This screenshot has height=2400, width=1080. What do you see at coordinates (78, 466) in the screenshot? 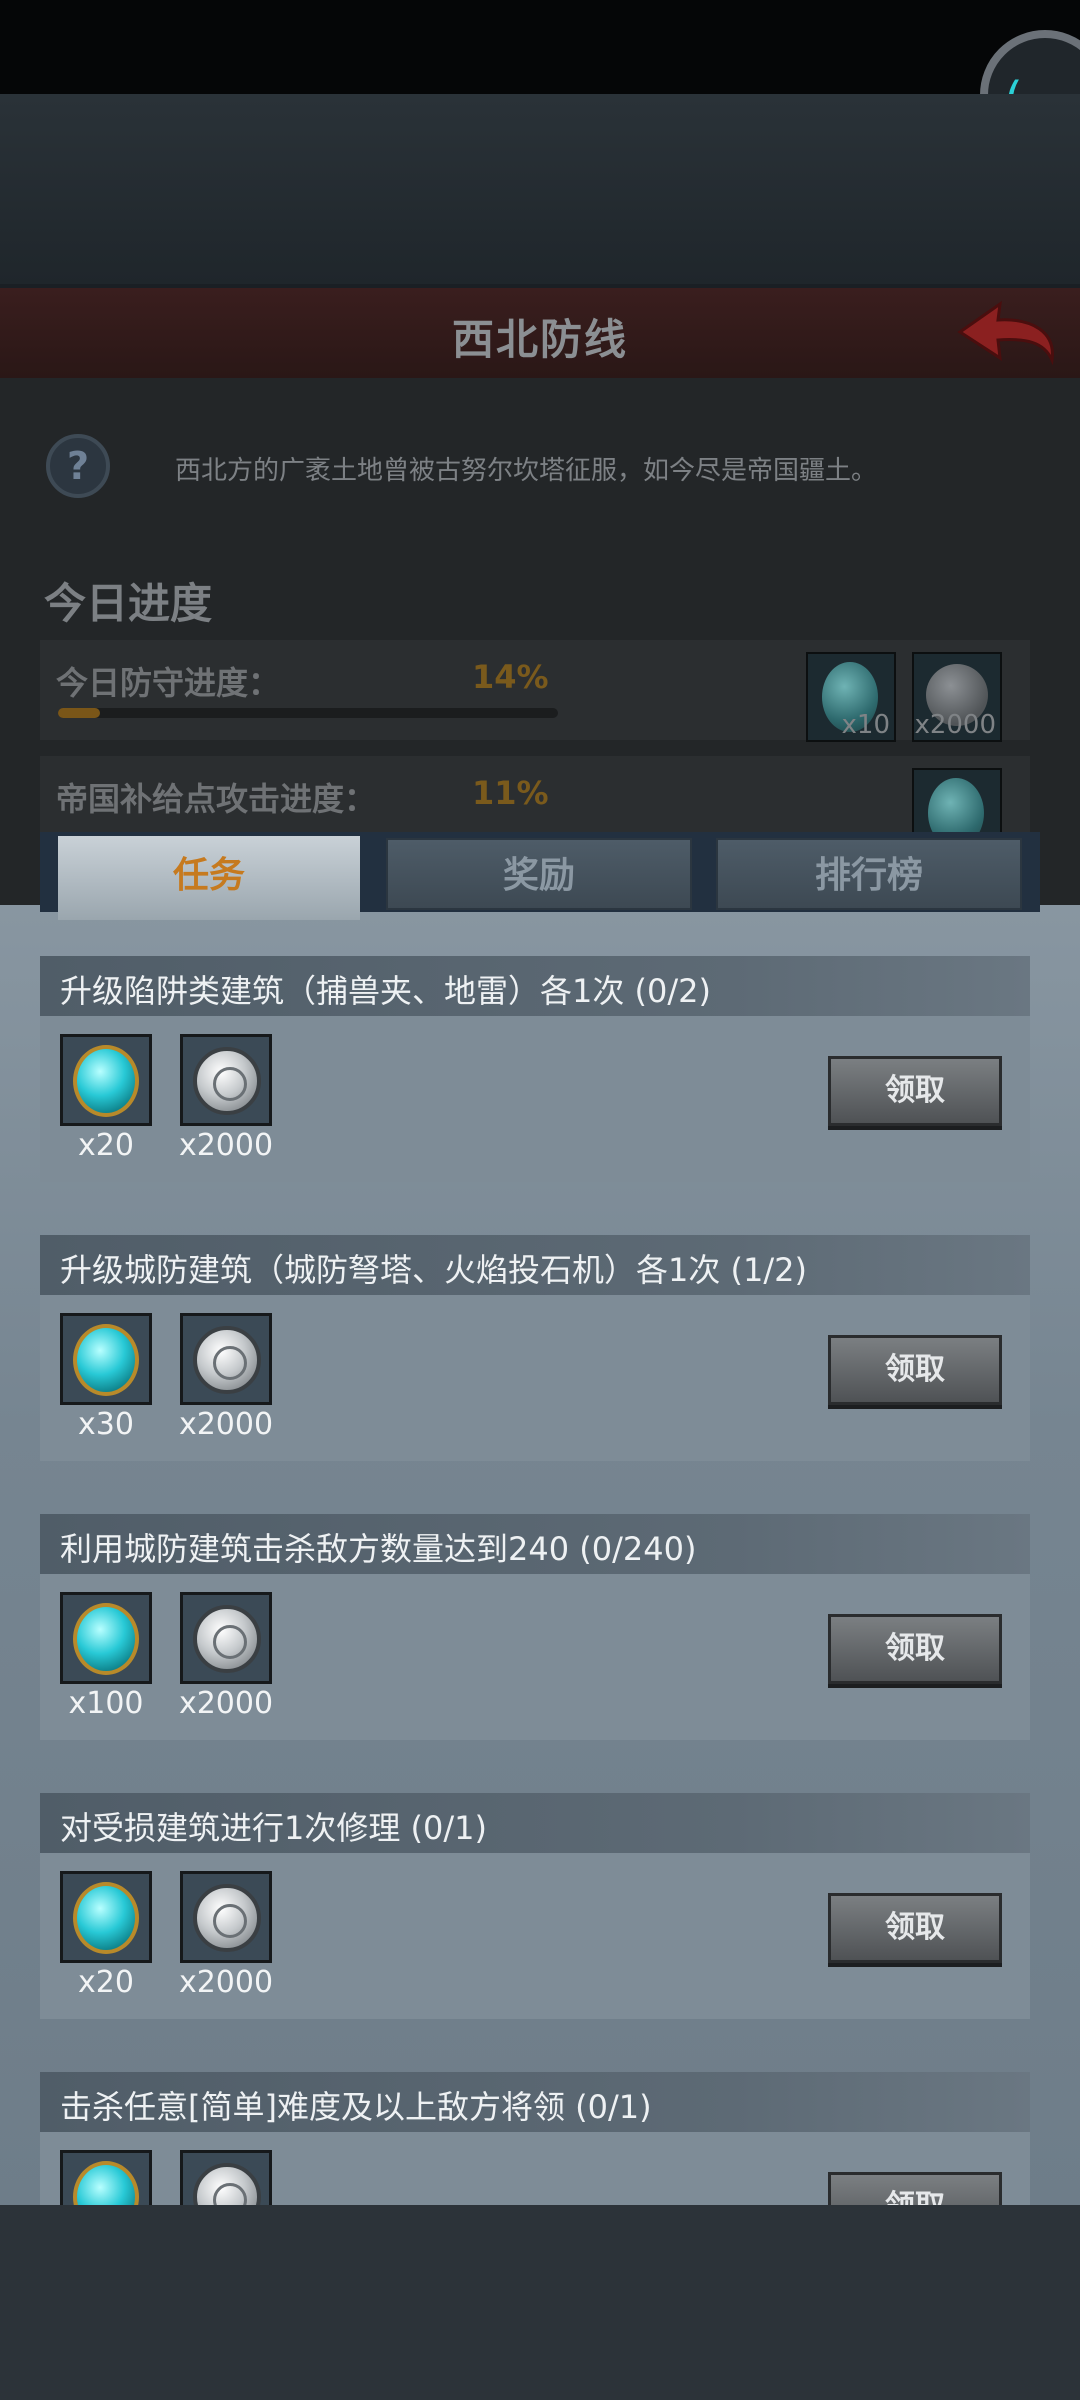
I see `help-icon: ?` at bounding box center [78, 466].